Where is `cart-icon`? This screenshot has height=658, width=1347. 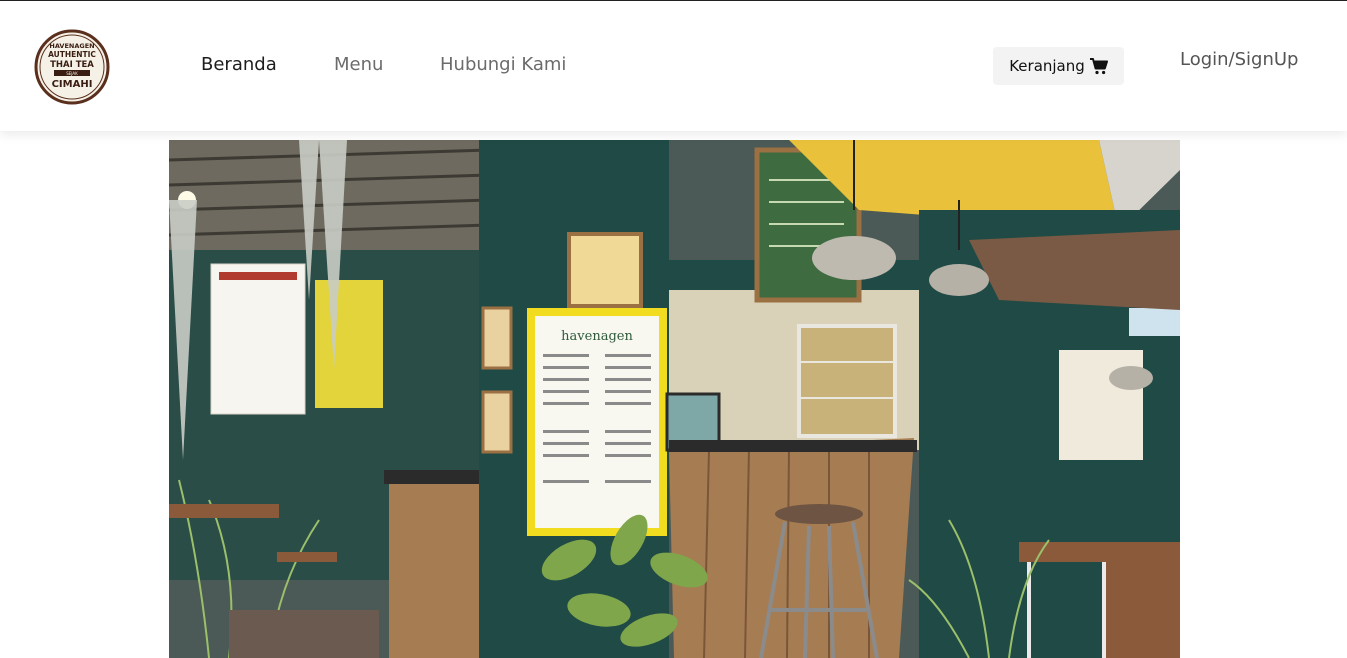 cart-icon is located at coordinates (1098, 65).